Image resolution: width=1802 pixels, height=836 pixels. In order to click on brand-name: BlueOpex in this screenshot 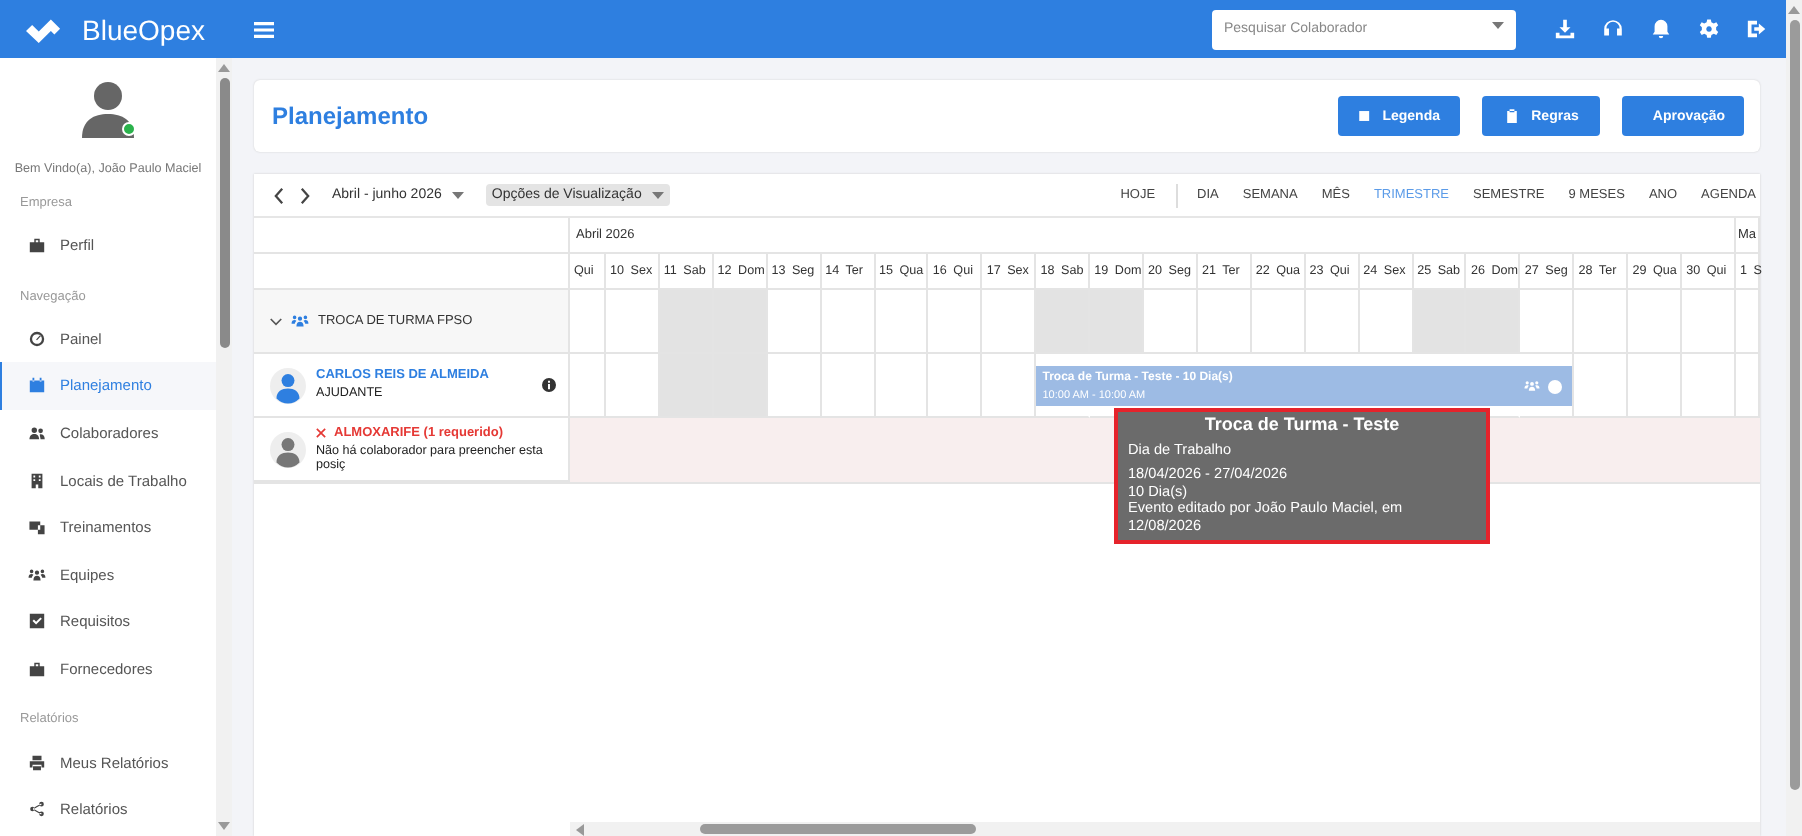, I will do `click(143, 29)`.